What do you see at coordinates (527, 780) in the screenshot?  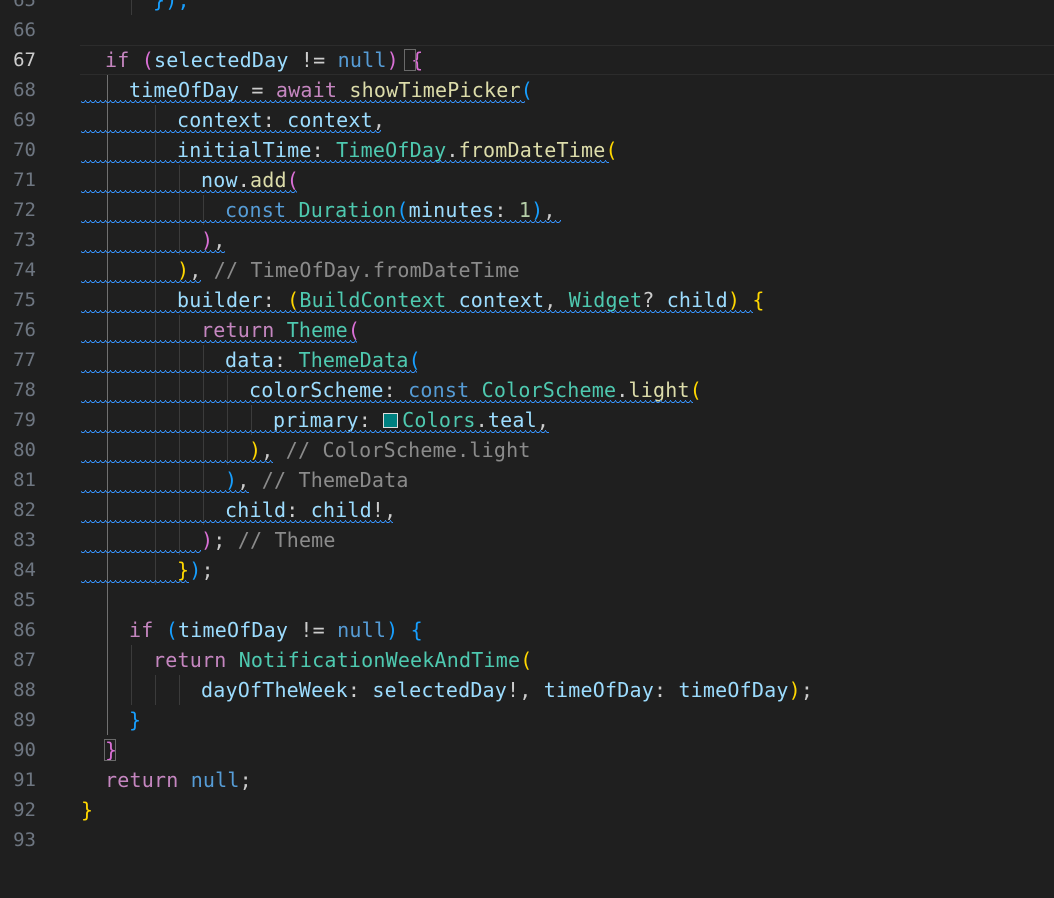 I see `code-line: 91 return null;` at bounding box center [527, 780].